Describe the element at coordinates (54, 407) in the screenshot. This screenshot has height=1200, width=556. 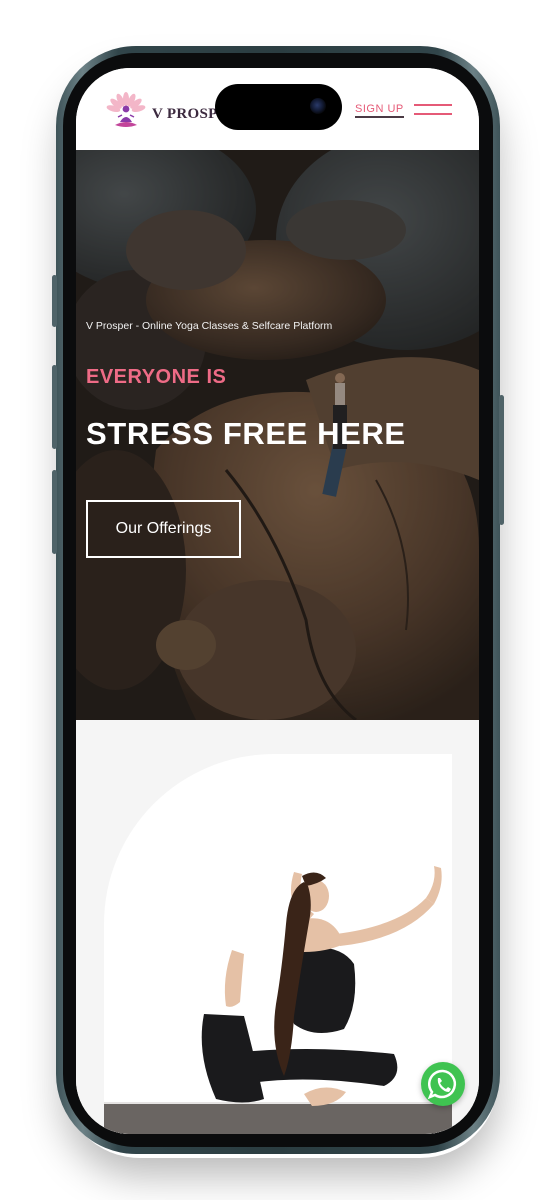
I see `volume-up-button` at that location.